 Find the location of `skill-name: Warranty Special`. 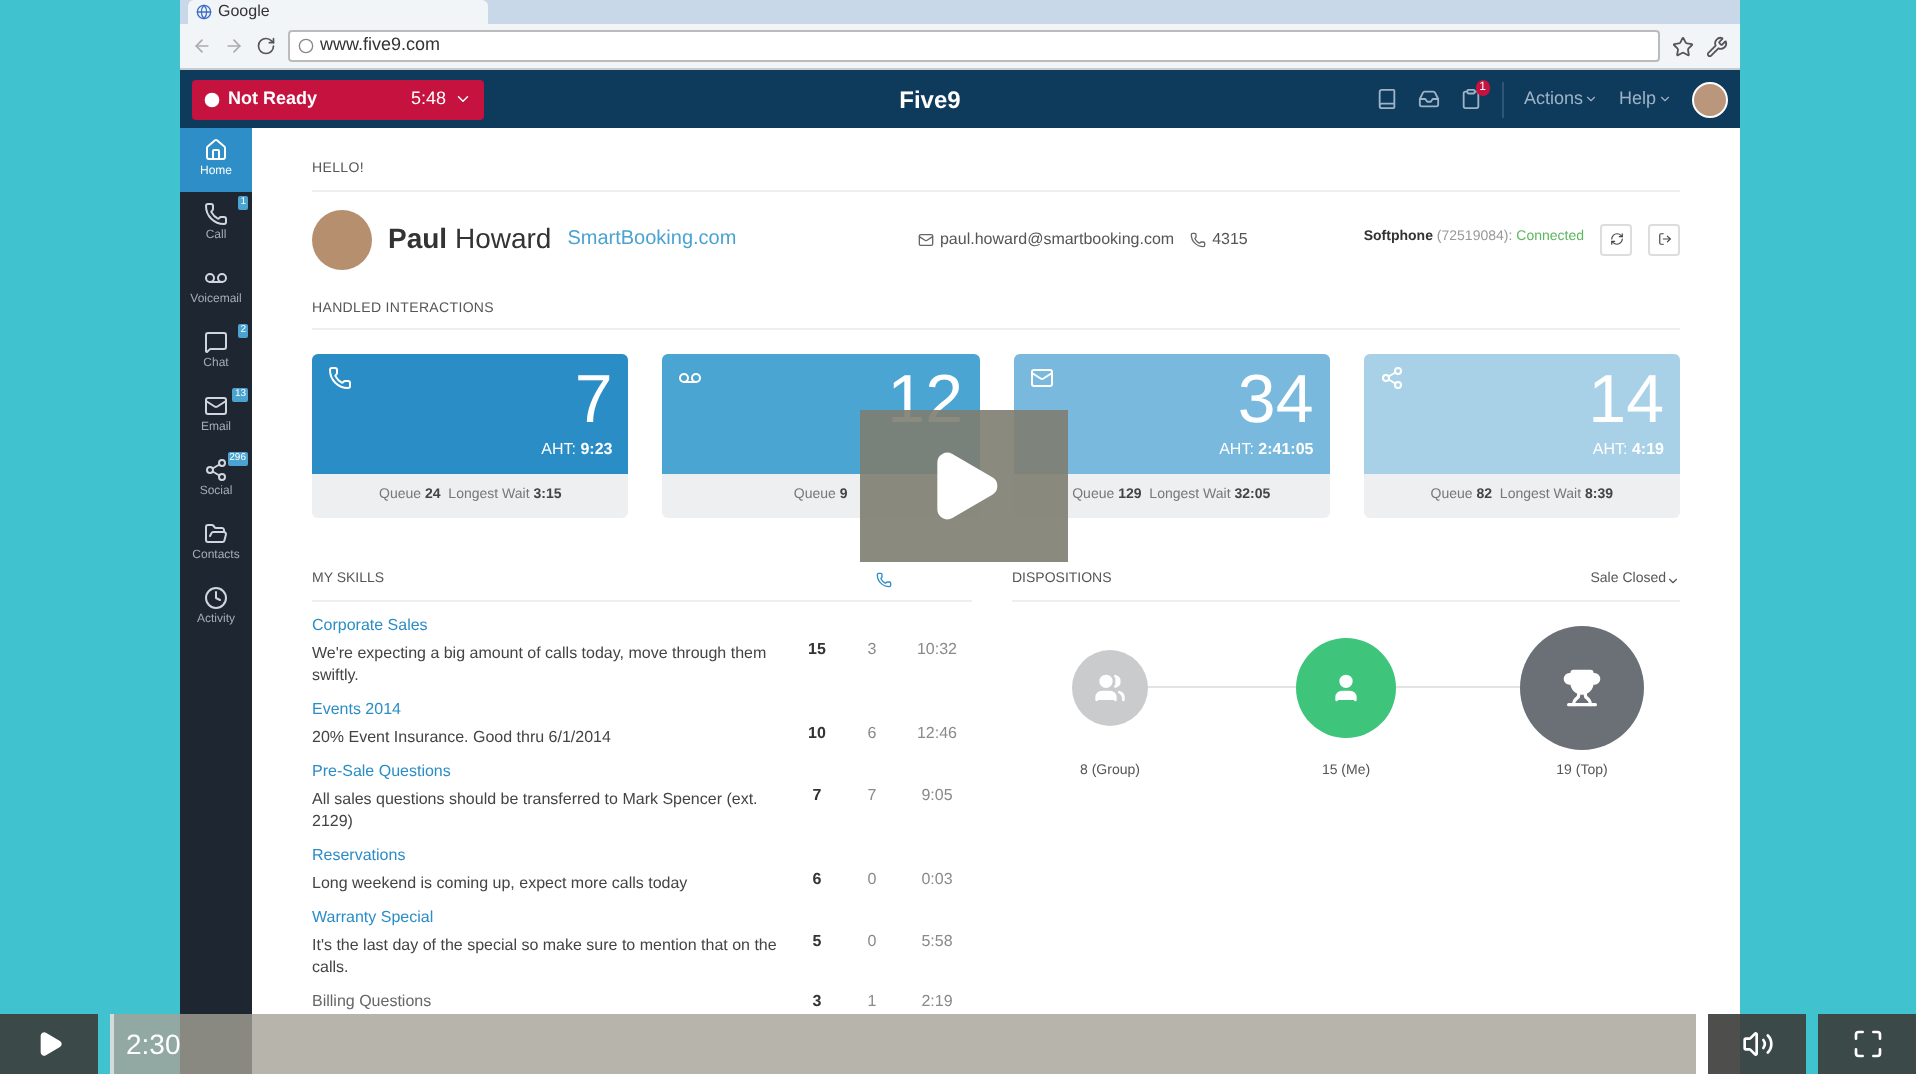

skill-name: Warranty Special is located at coordinates (552, 917).